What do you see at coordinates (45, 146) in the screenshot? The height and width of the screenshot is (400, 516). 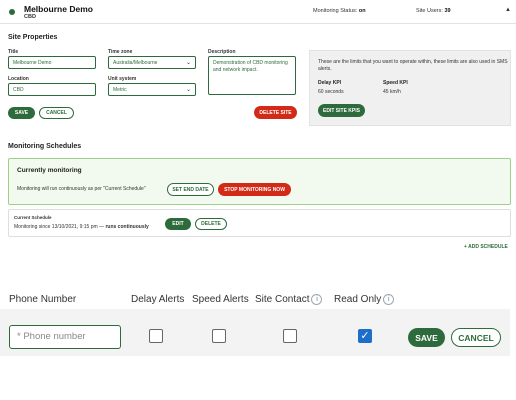 I see `monitoring-schedules-title: Monitoring Schedules` at bounding box center [45, 146].